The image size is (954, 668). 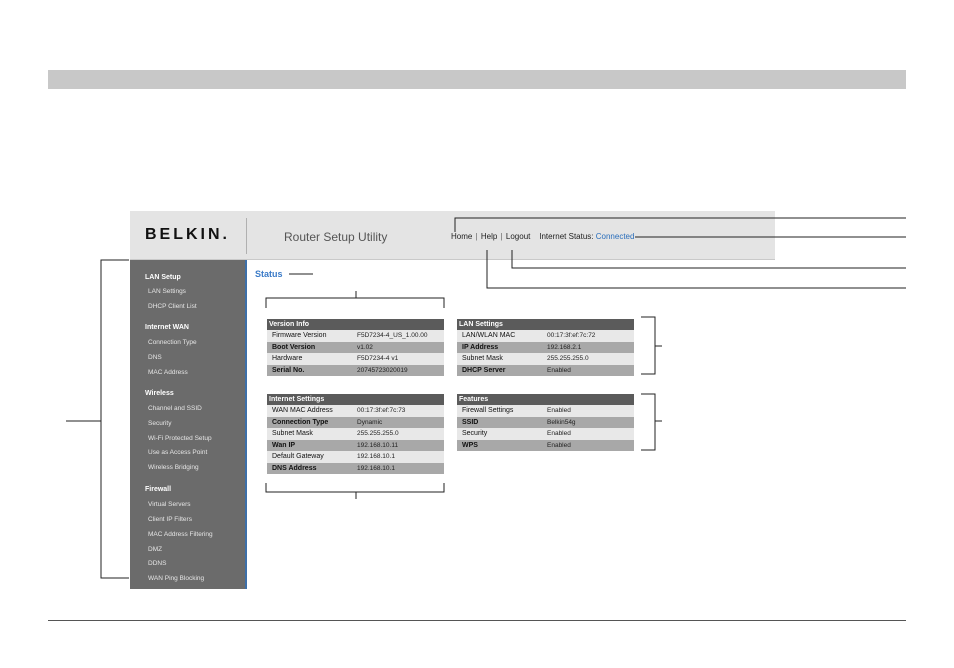 I want to click on callout-line-help, so click(x=696, y=269).